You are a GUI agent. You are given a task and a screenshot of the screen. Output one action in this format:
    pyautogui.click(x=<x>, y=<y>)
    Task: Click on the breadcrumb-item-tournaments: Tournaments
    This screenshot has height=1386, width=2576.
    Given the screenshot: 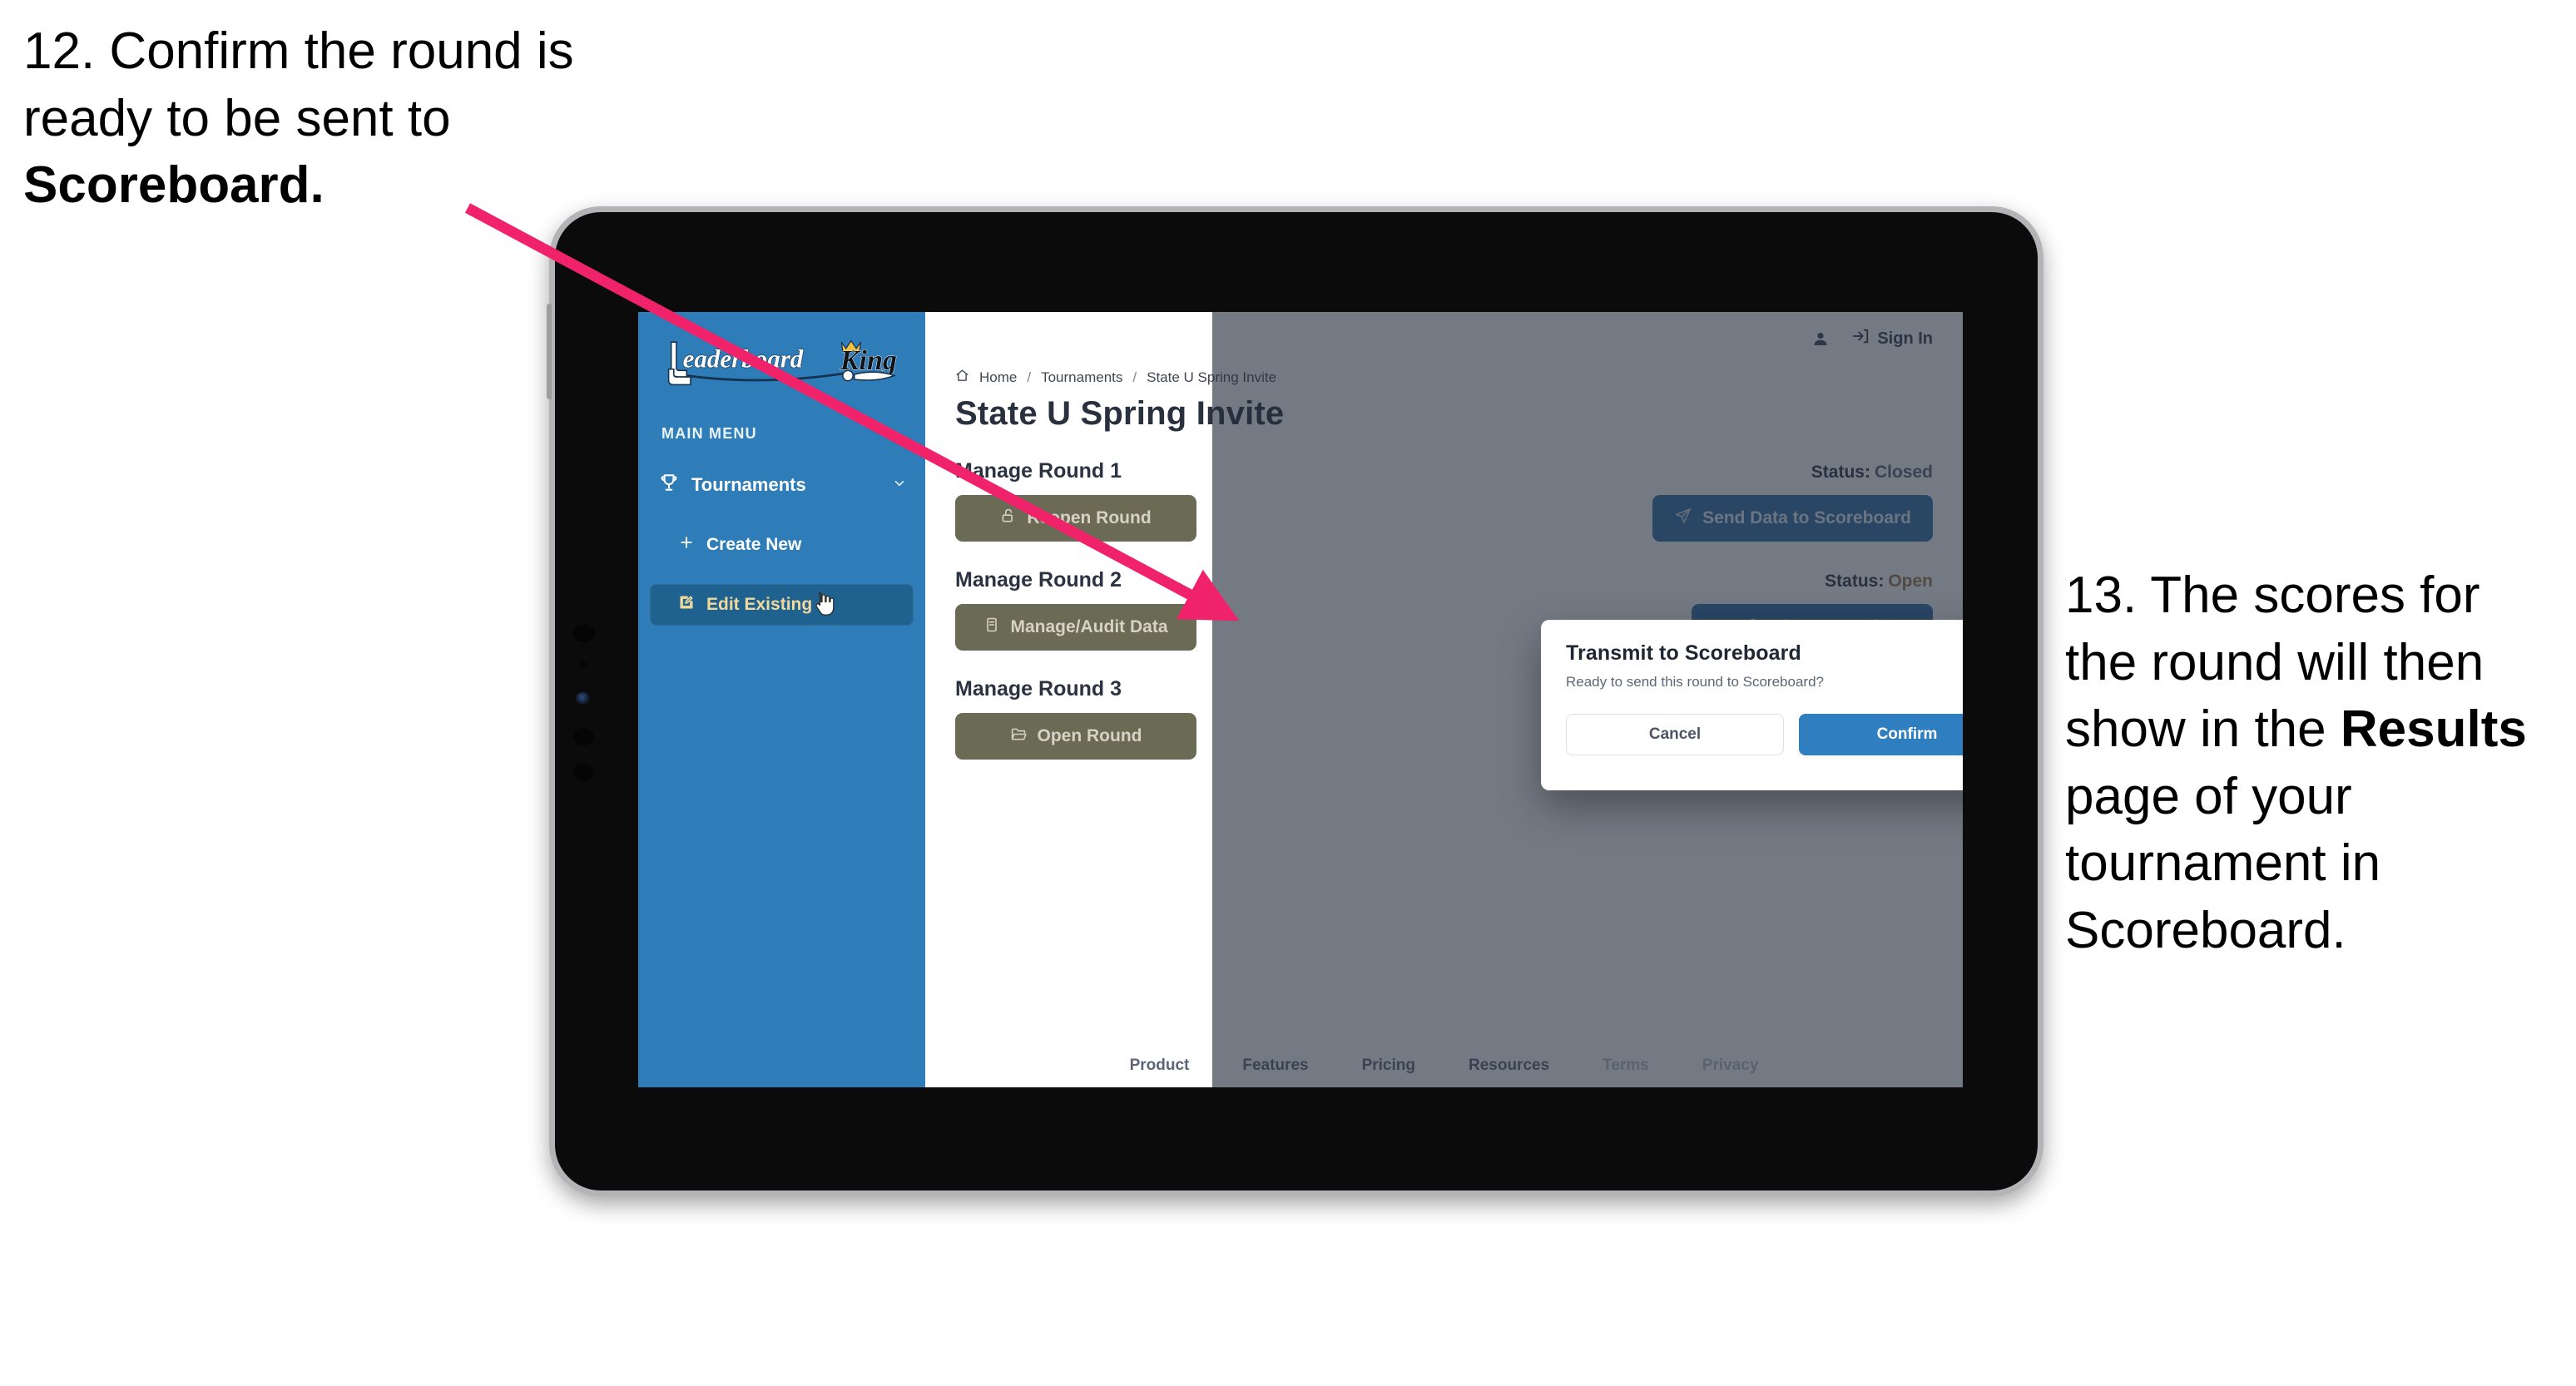 What is the action you would take?
    pyautogui.click(x=1081, y=377)
    